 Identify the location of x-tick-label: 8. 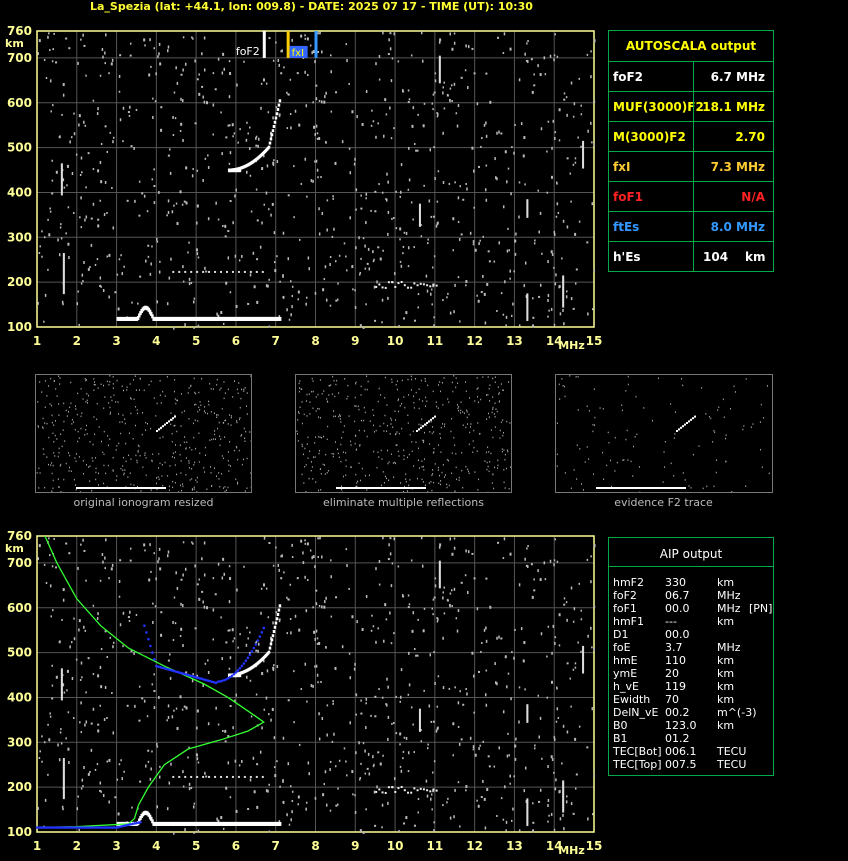
(315, 341).